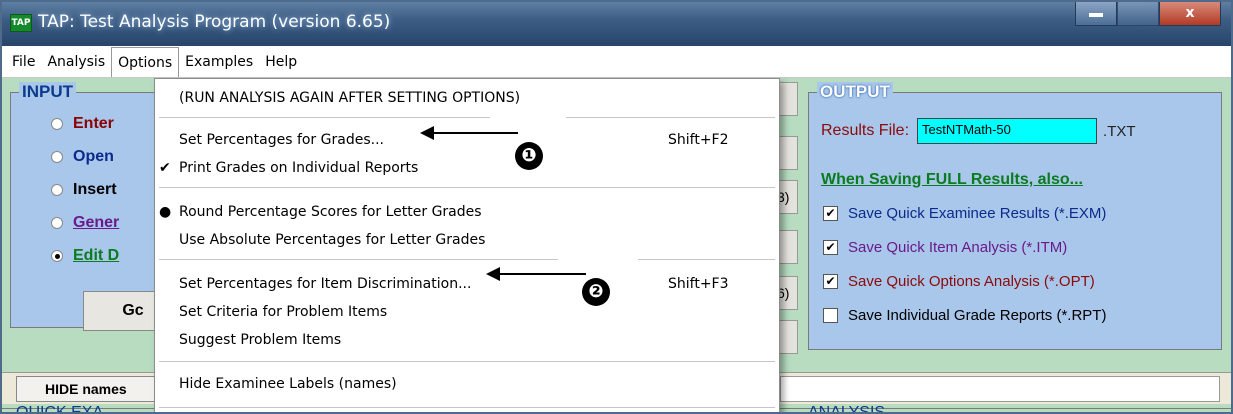 The image size is (1233, 414). What do you see at coordinates (698, 284) in the screenshot?
I see `menu-item-shortcut: Shift+F3` at bounding box center [698, 284].